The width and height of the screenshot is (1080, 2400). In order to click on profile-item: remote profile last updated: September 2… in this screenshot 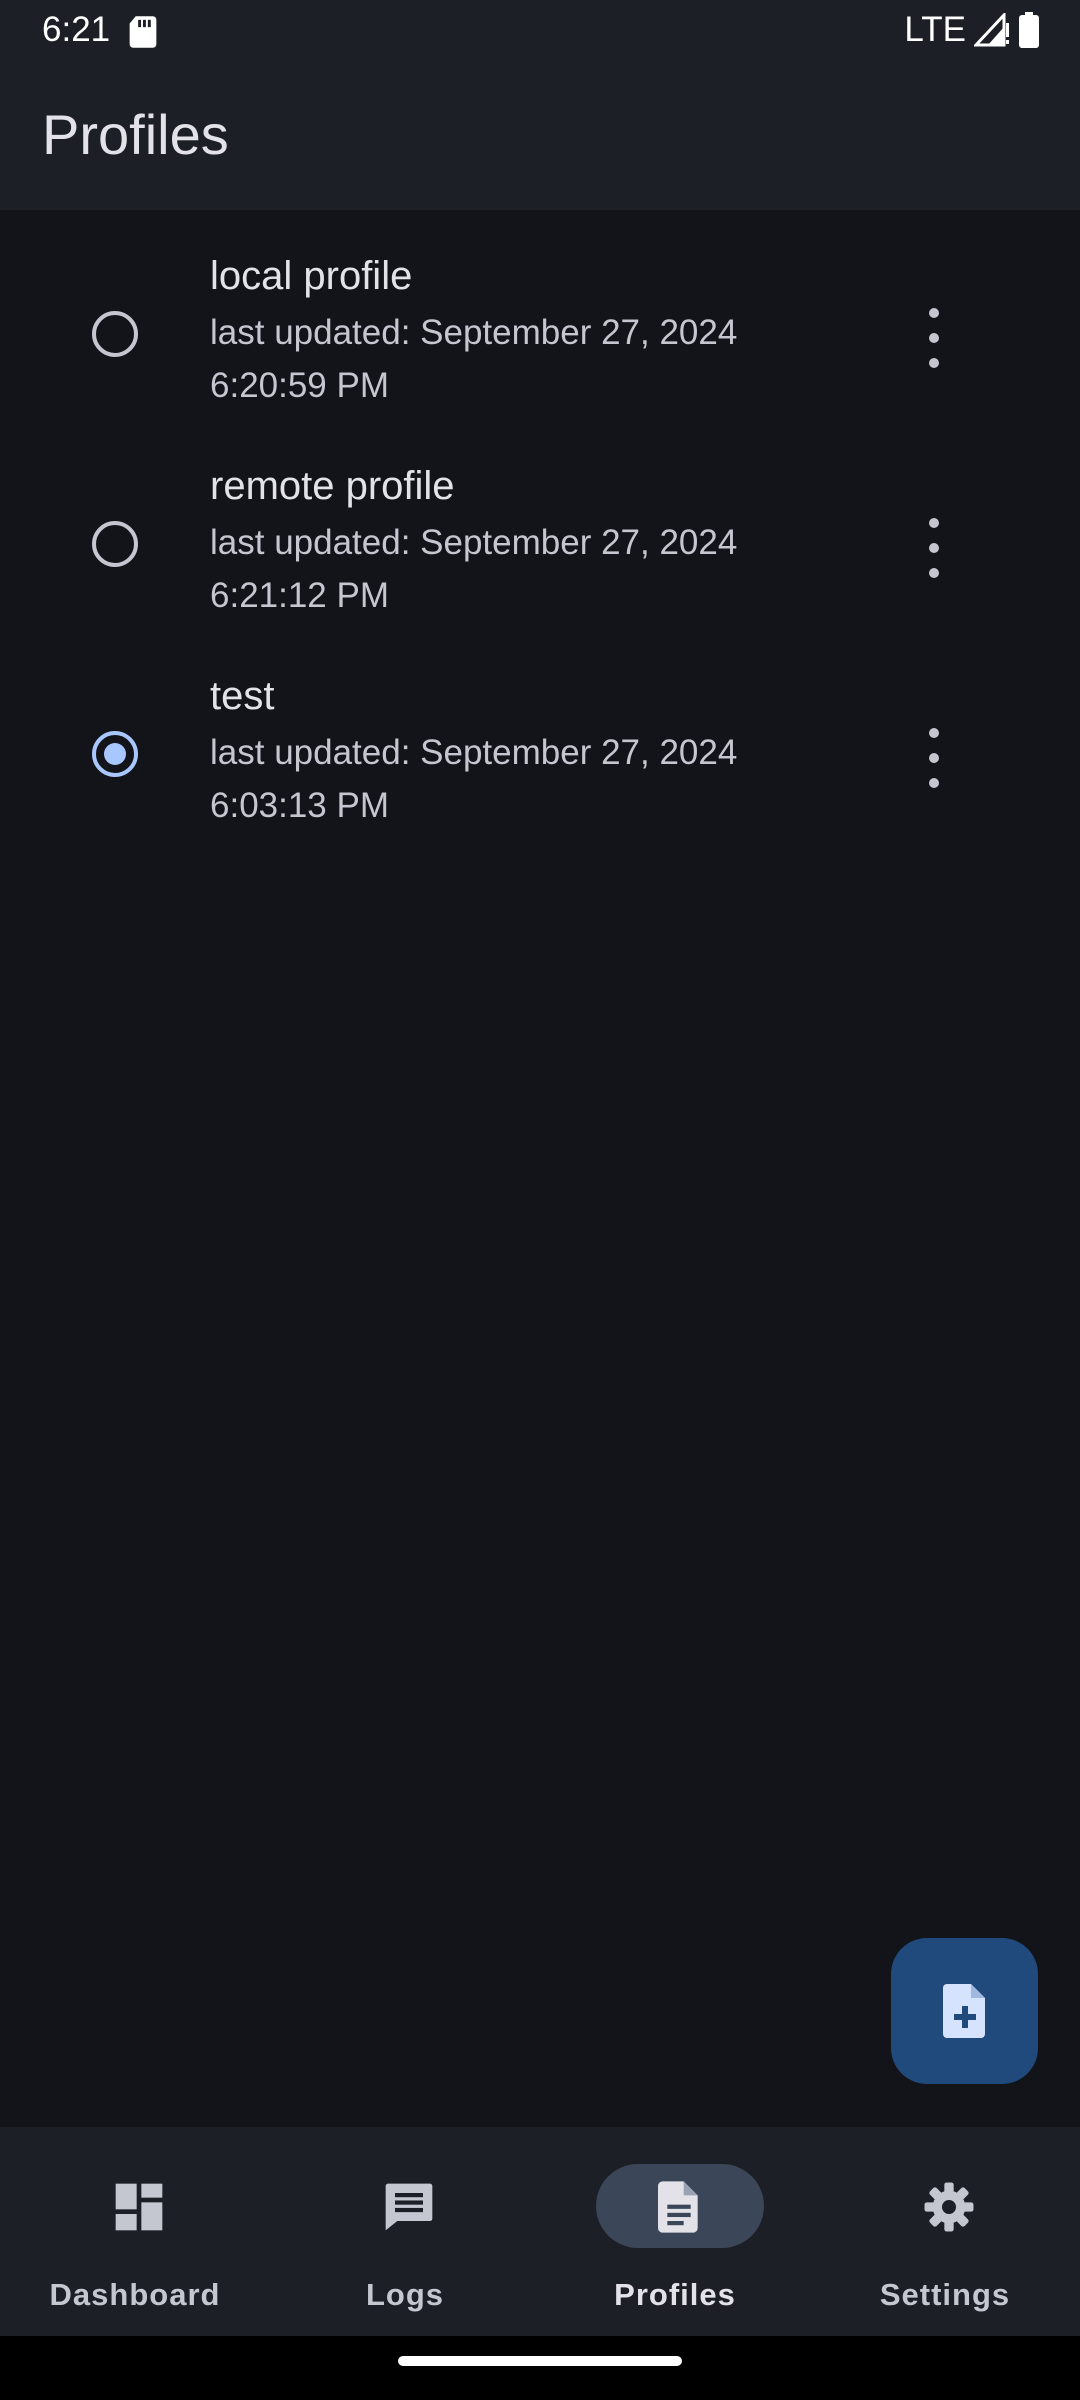, I will do `click(540, 525)`.